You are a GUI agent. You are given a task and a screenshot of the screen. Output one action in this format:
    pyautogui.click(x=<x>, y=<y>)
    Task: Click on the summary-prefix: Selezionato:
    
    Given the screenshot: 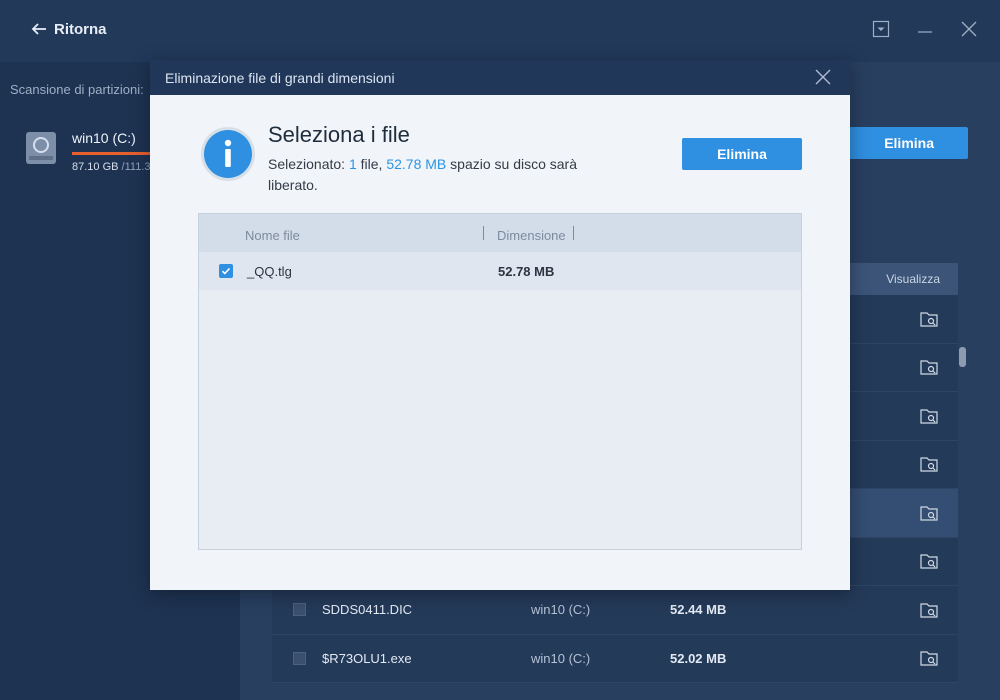 What is the action you would take?
    pyautogui.click(x=308, y=164)
    